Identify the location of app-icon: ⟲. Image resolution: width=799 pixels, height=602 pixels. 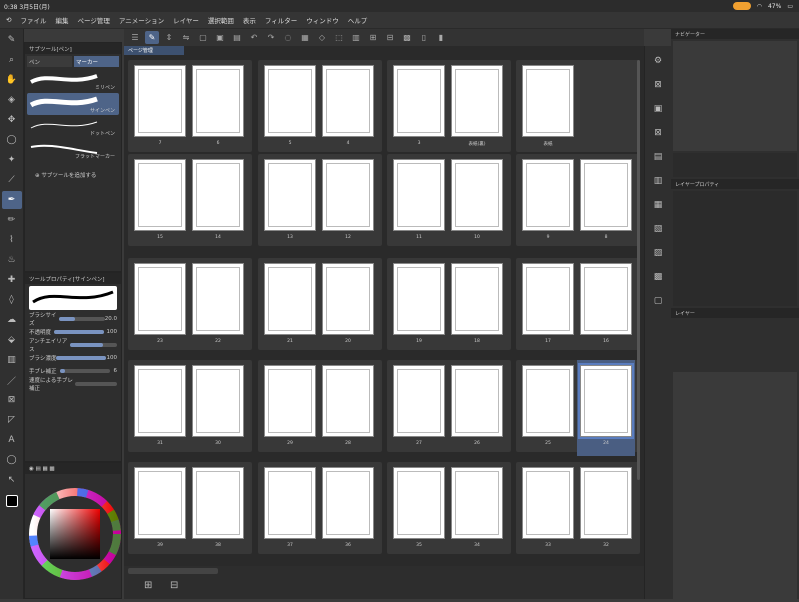
(8, 20).